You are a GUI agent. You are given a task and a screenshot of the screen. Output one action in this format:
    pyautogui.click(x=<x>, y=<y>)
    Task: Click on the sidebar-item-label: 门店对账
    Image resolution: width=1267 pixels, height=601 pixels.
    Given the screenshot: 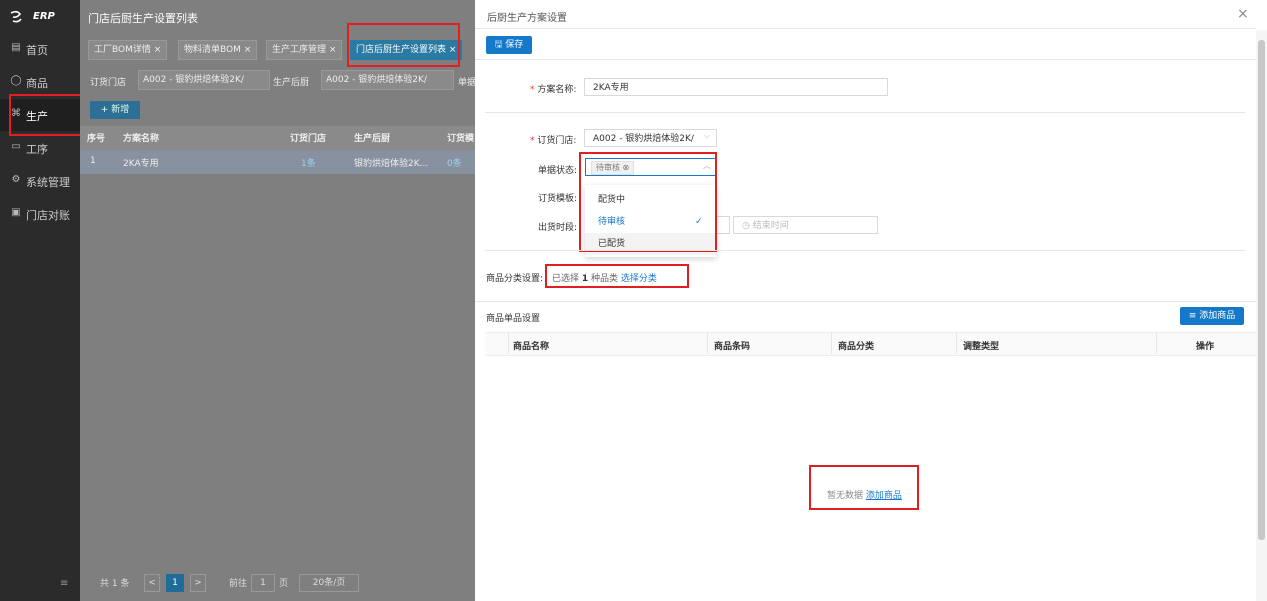 What is the action you would take?
    pyautogui.click(x=48, y=215)
    